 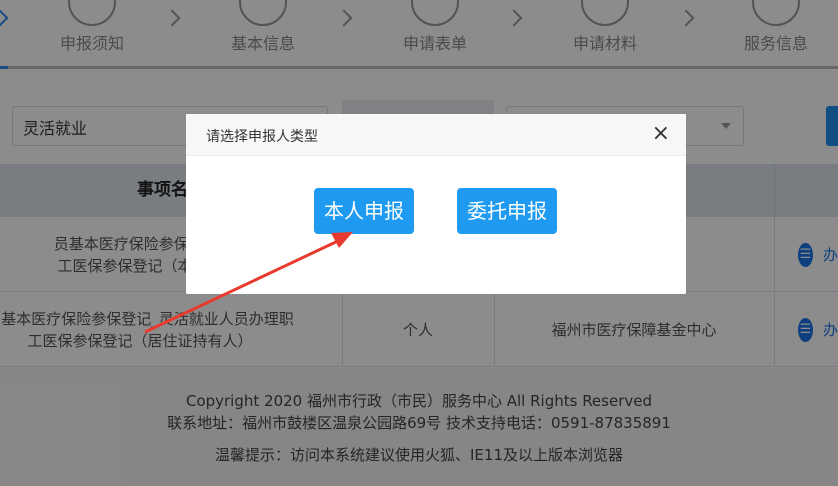 What do you see at coordinates (364, 211) in the screenshot?
I see `self-apply-button: 本人申报` at bounding box center [364, 211].